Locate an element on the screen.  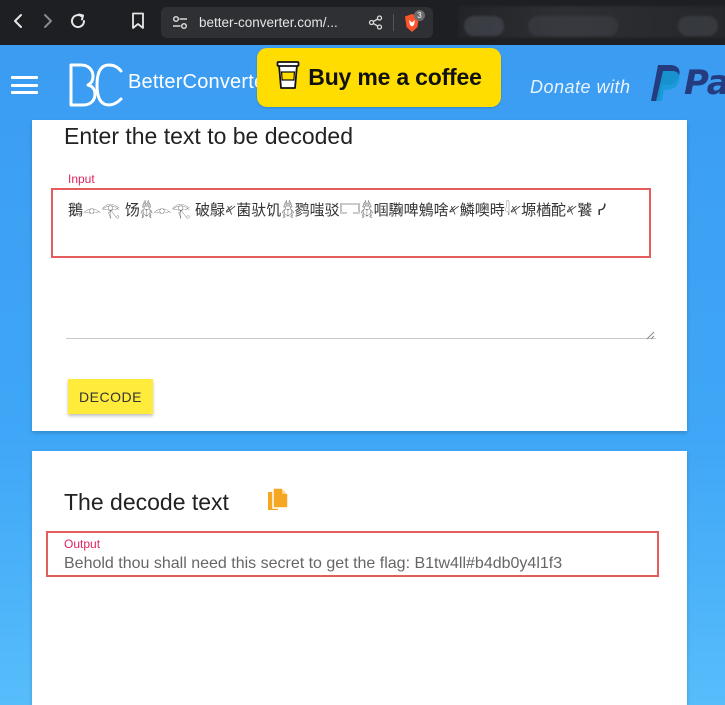
copy-icon is located at coordinates (278, 500).